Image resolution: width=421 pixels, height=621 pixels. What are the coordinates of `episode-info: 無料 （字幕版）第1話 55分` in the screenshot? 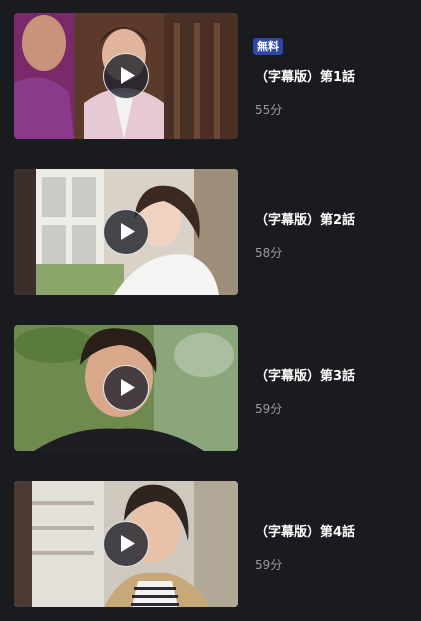 It's located at (333, 76).